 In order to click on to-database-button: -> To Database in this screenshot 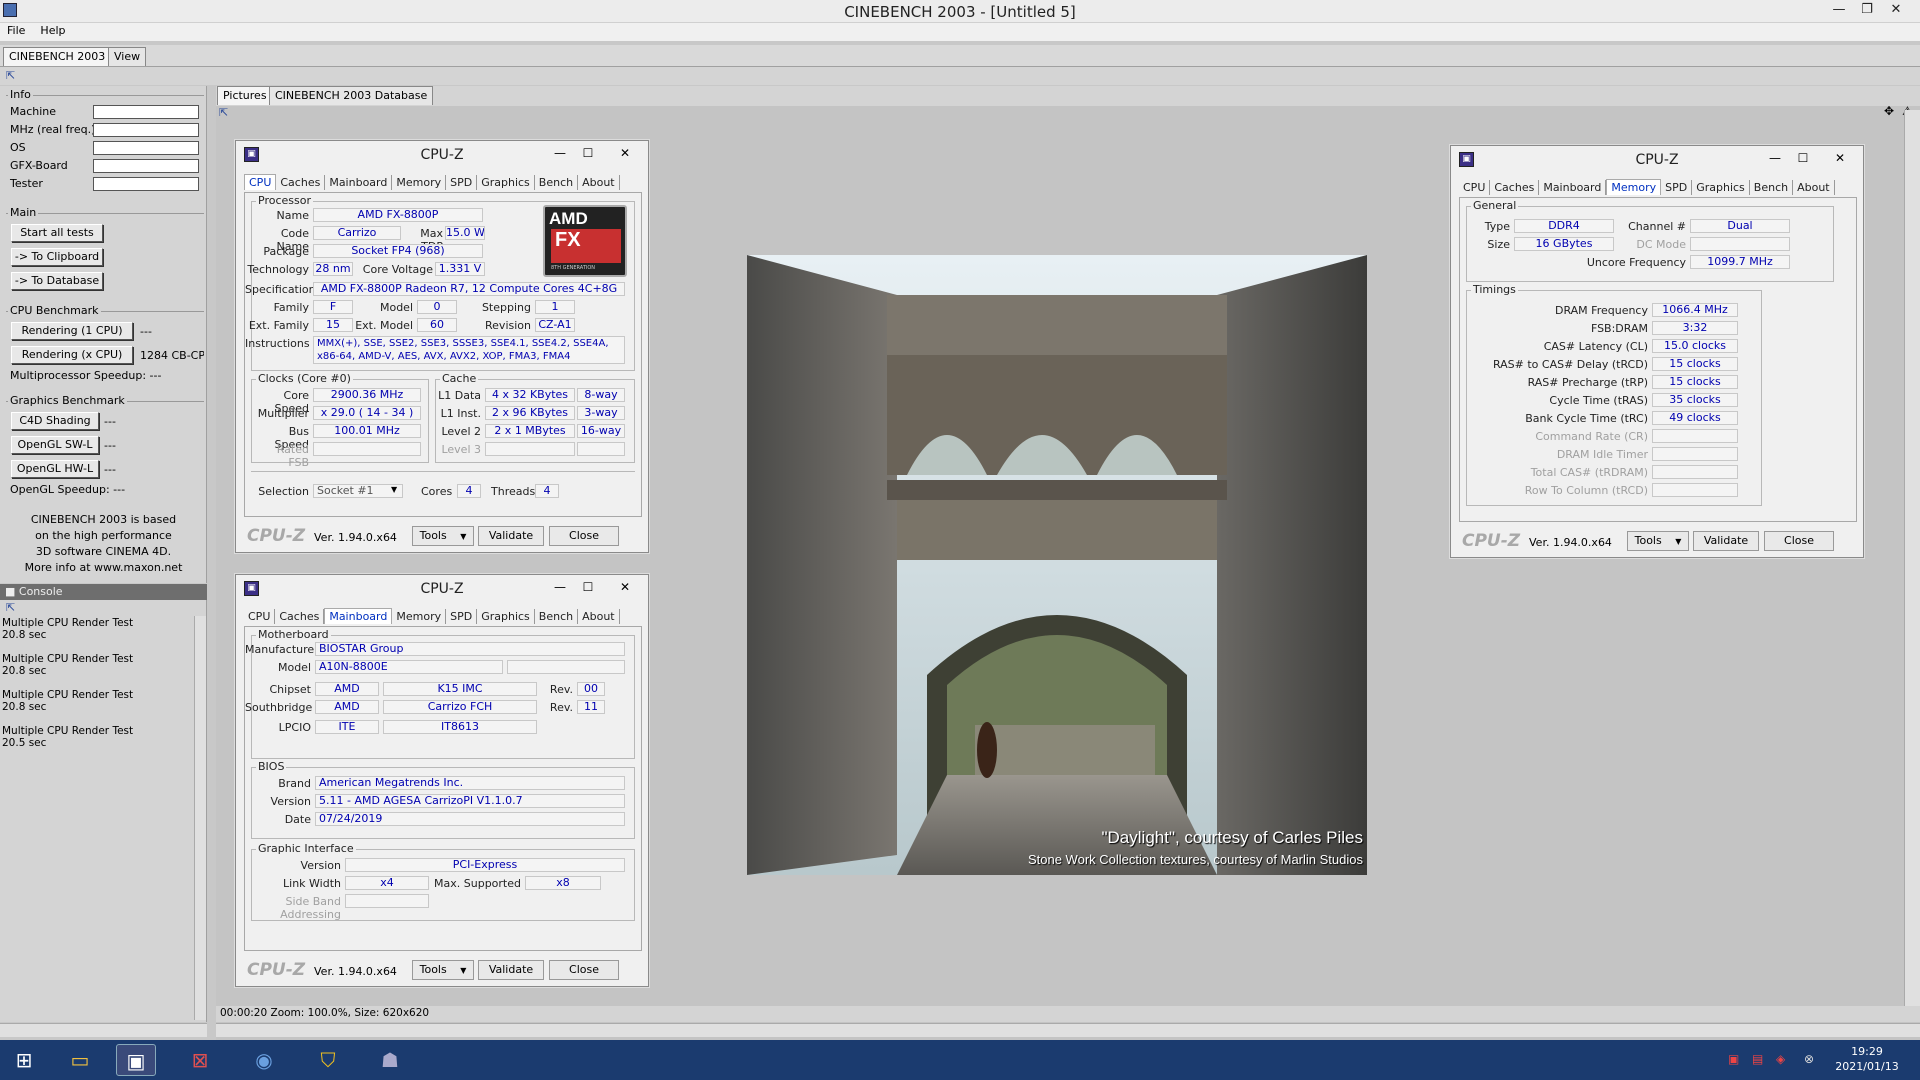, I will do `click(57, 281)`.